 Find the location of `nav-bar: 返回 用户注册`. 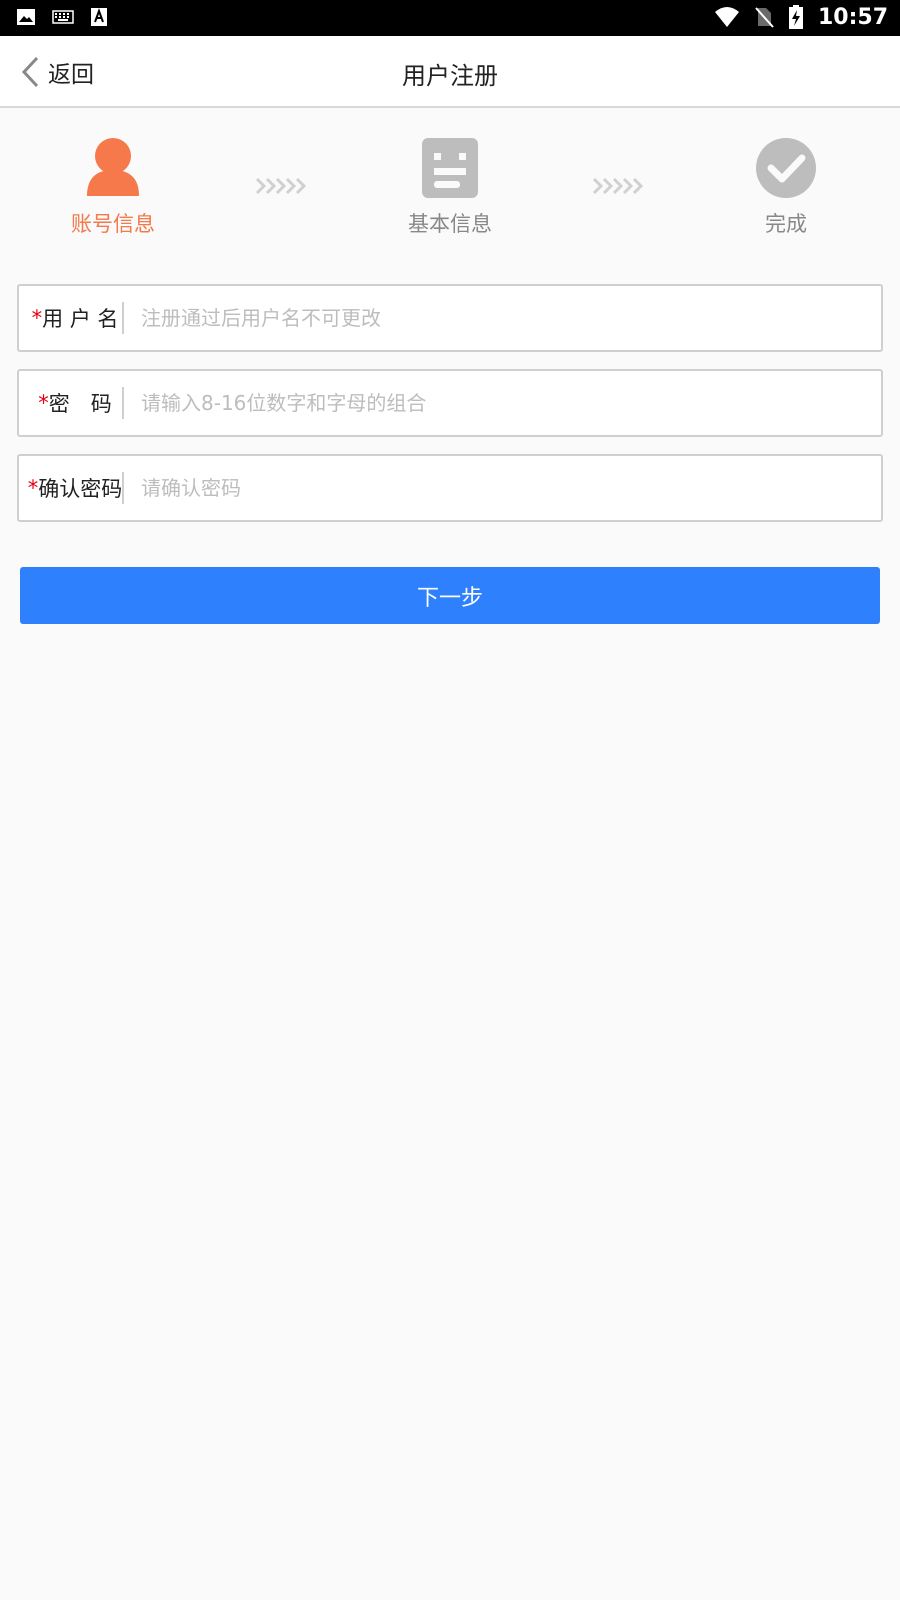

nav-bar: 返回 用户注册 is located at coordinates (450, 72).